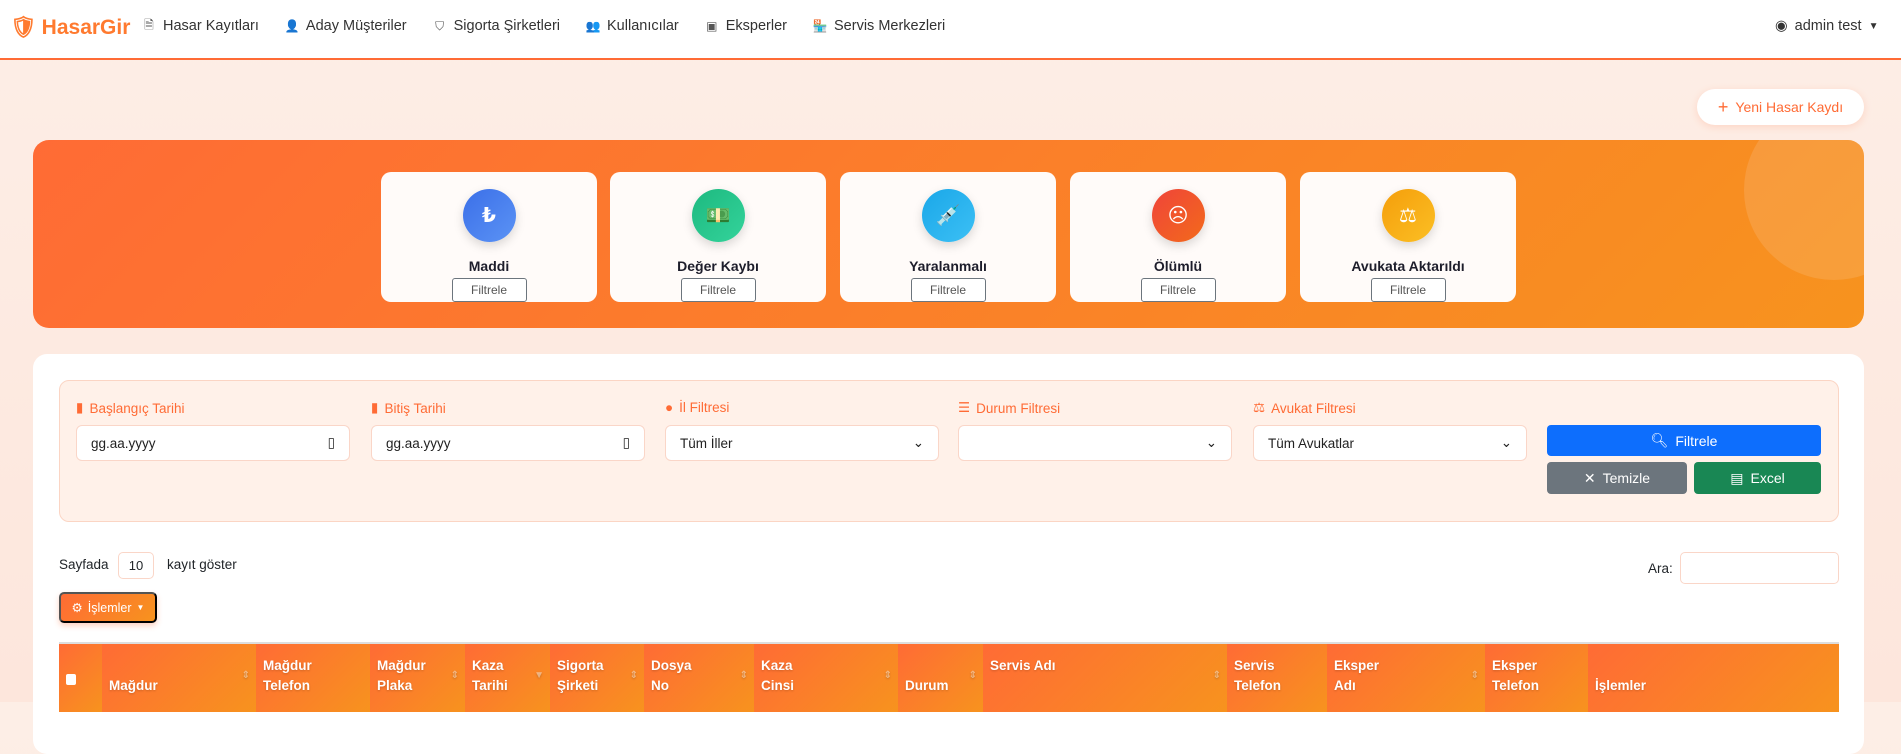  What do you see at coordinates (669, 407) in the screenshot?
I see `map-pin-icon: ●` at bounding box center [669, 407].